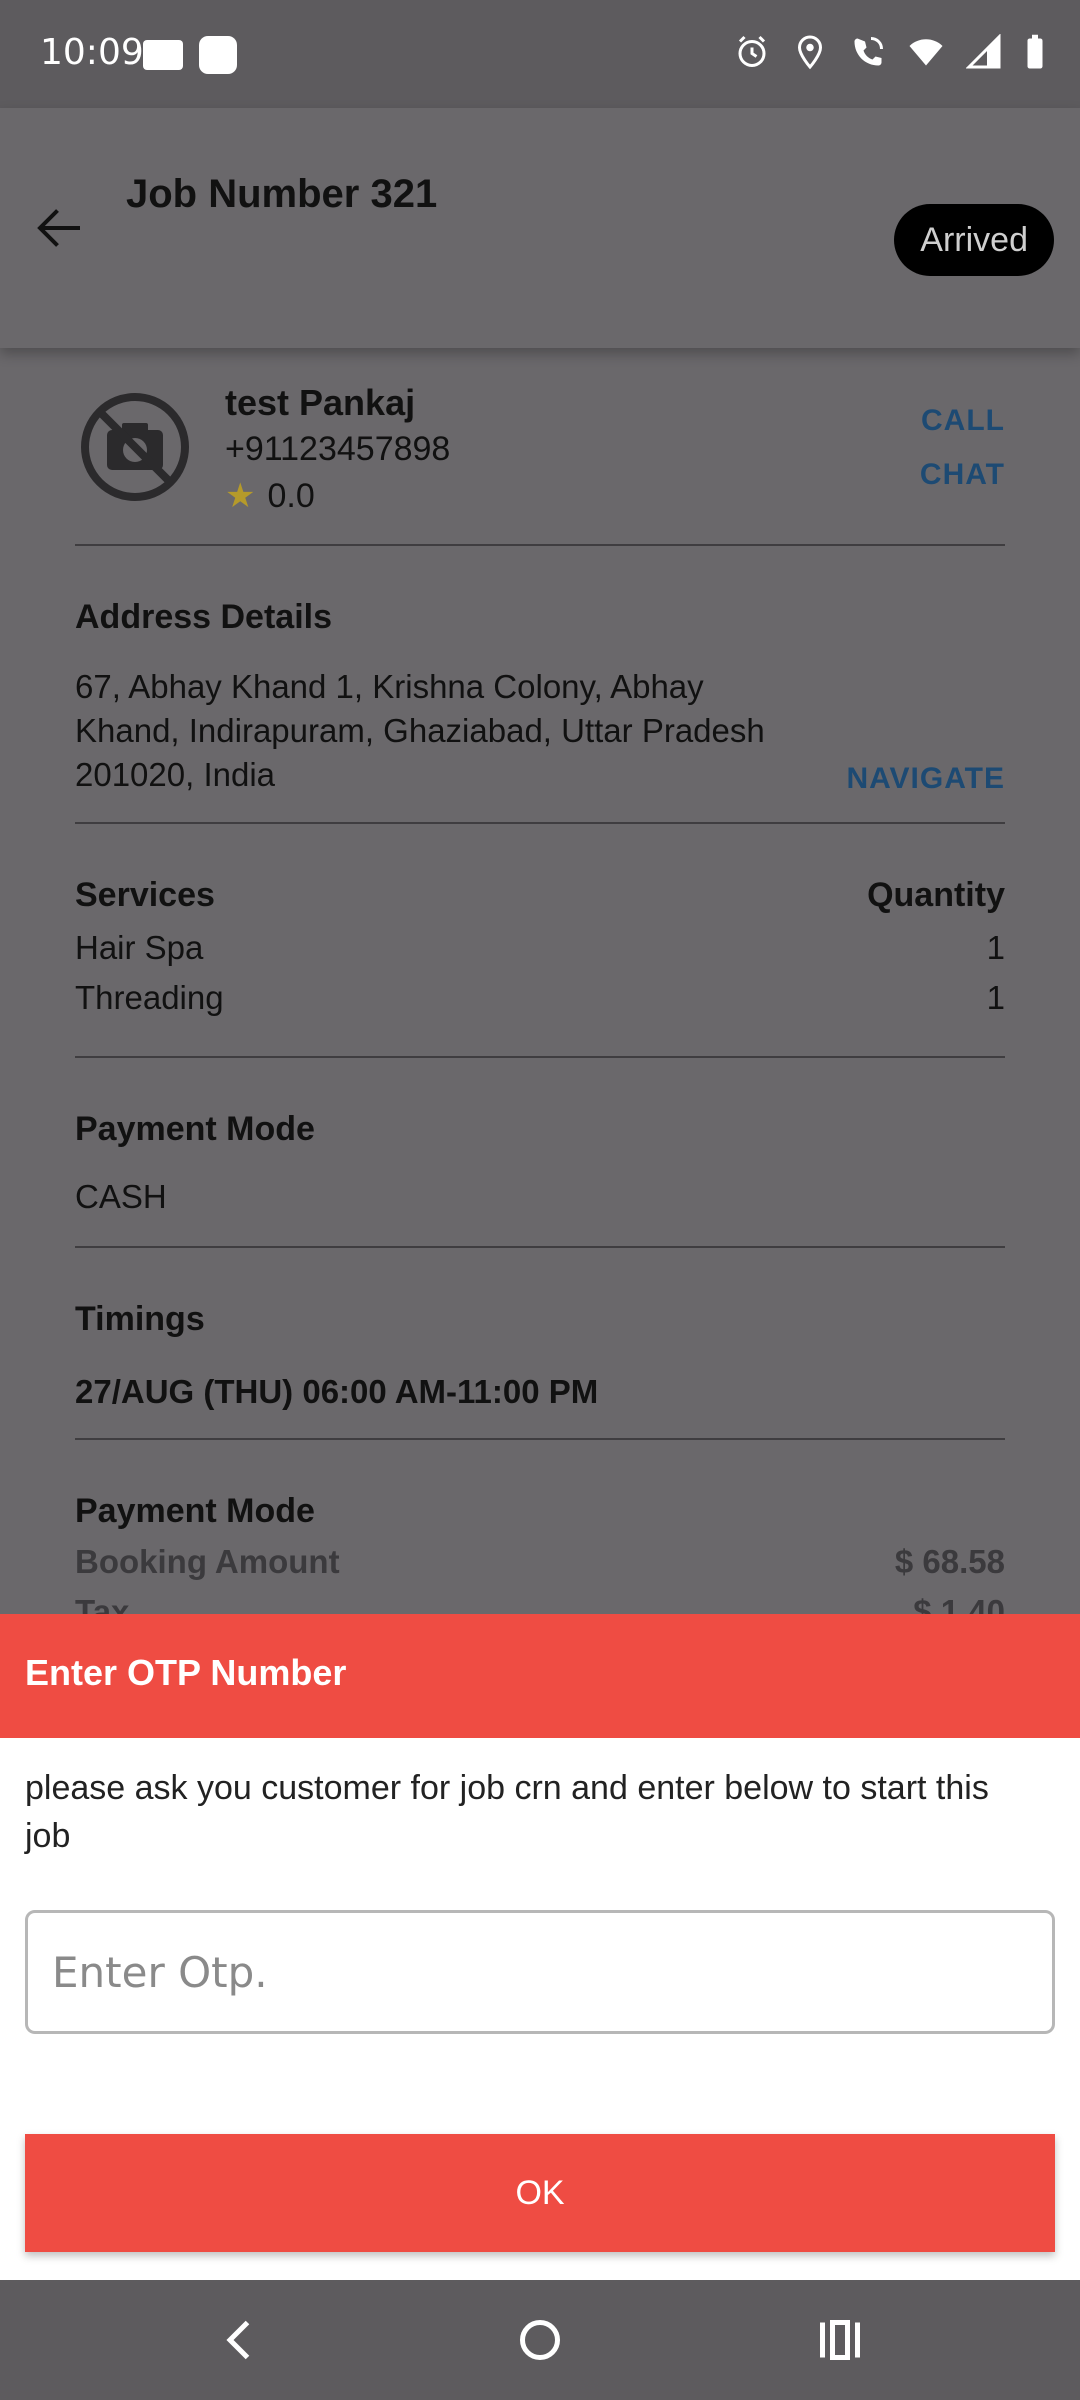 This screenshot has height=2400, width=1080. What do you see at coordinates (121, 1196) in the screenshot?
I see `payment-mode-value: CASH` at bounding box center [121, 1196].